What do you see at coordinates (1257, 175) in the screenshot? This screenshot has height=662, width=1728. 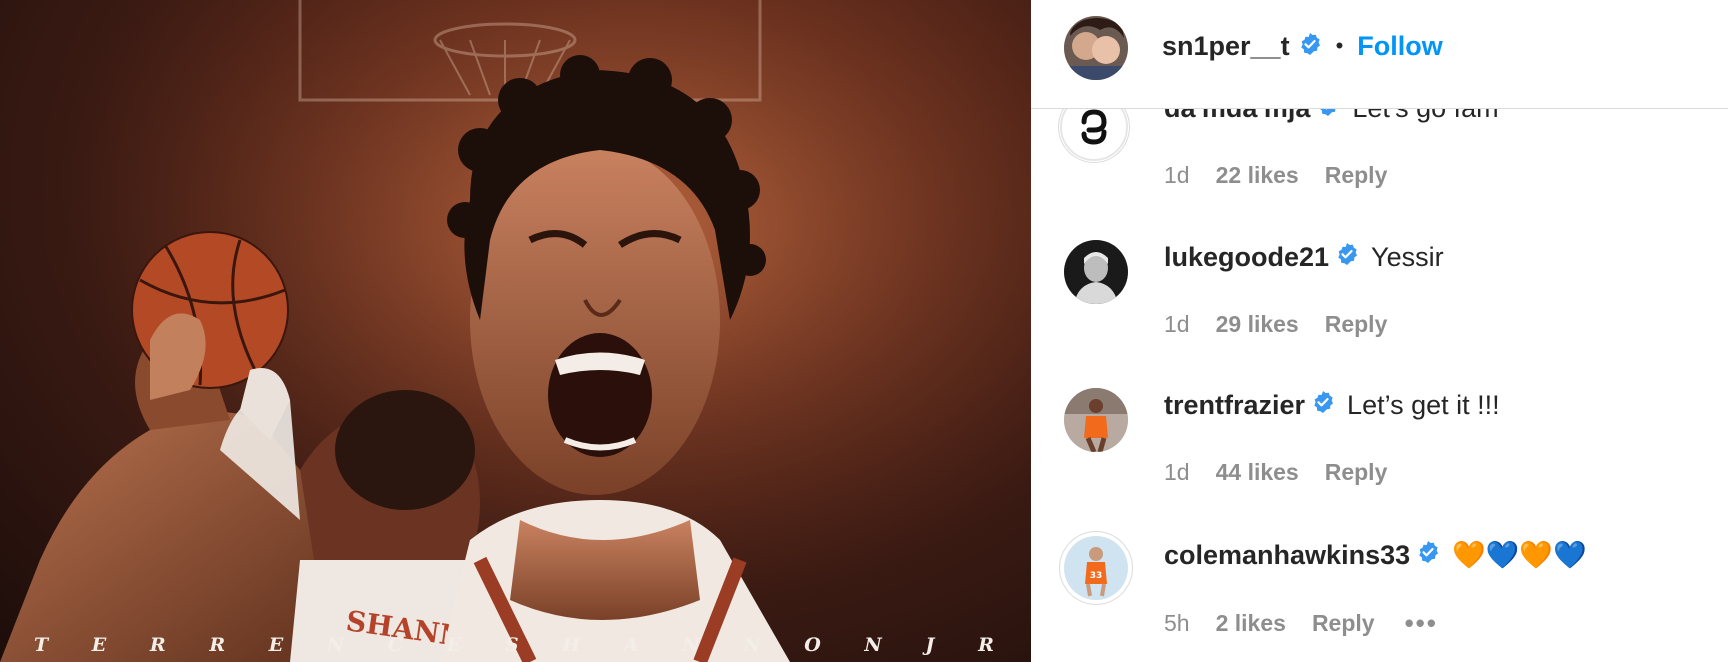 I see `comment-likes: 22 likes` at bounding box center [1257, 175].